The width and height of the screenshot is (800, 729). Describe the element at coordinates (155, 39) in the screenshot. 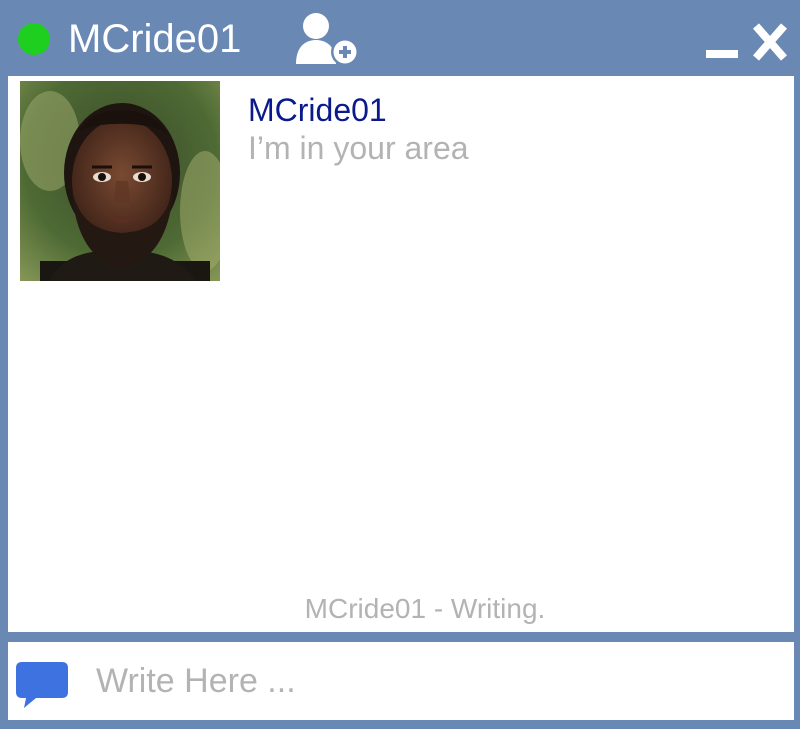

I see `window-title: MCride01` at that location.